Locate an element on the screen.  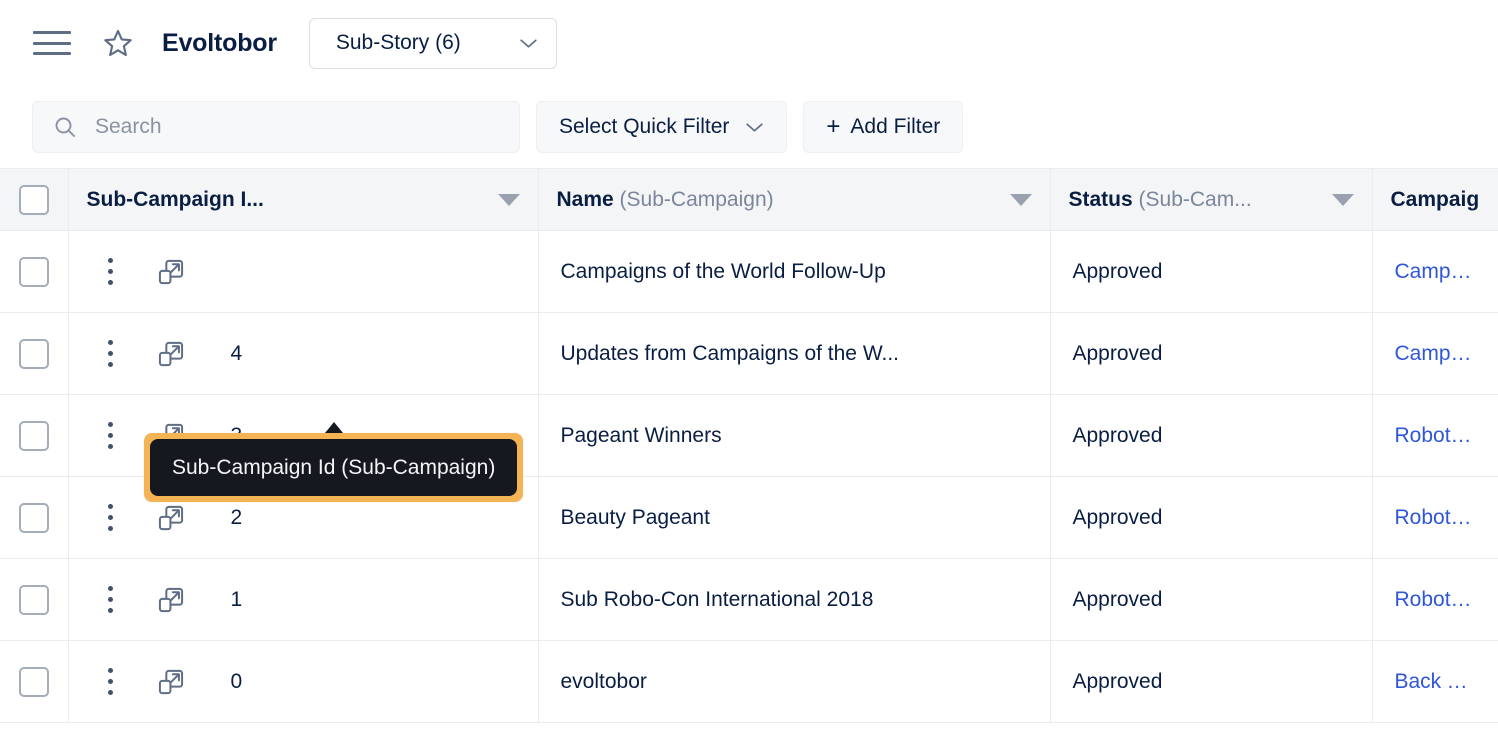
cell-value: 1 is located at coordinates (236, 599).